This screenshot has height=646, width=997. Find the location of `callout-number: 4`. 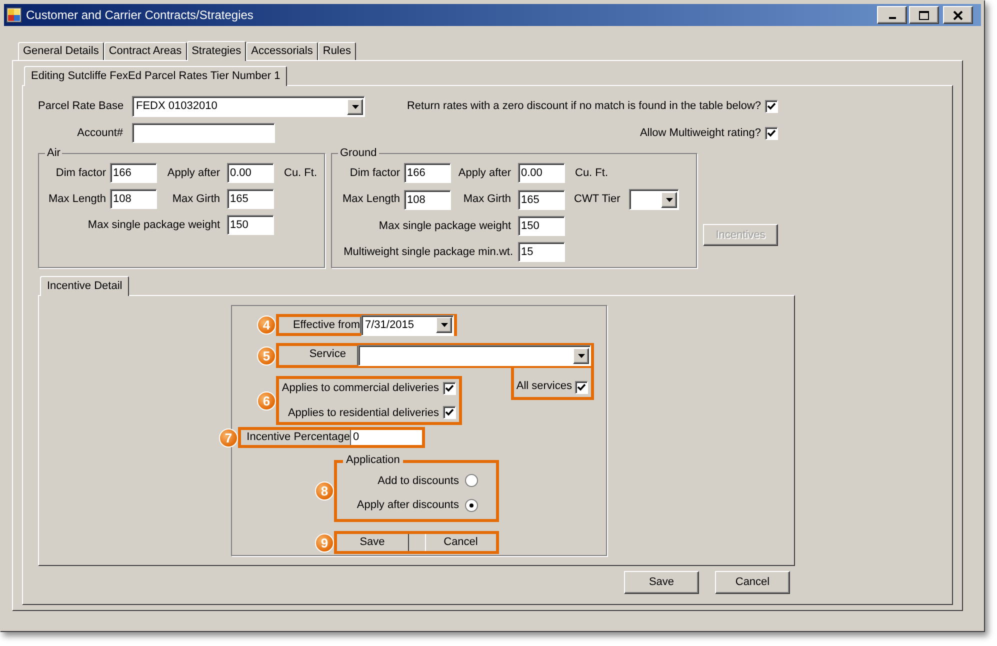

callout-number: 4 is located at coordinates (266, 325).